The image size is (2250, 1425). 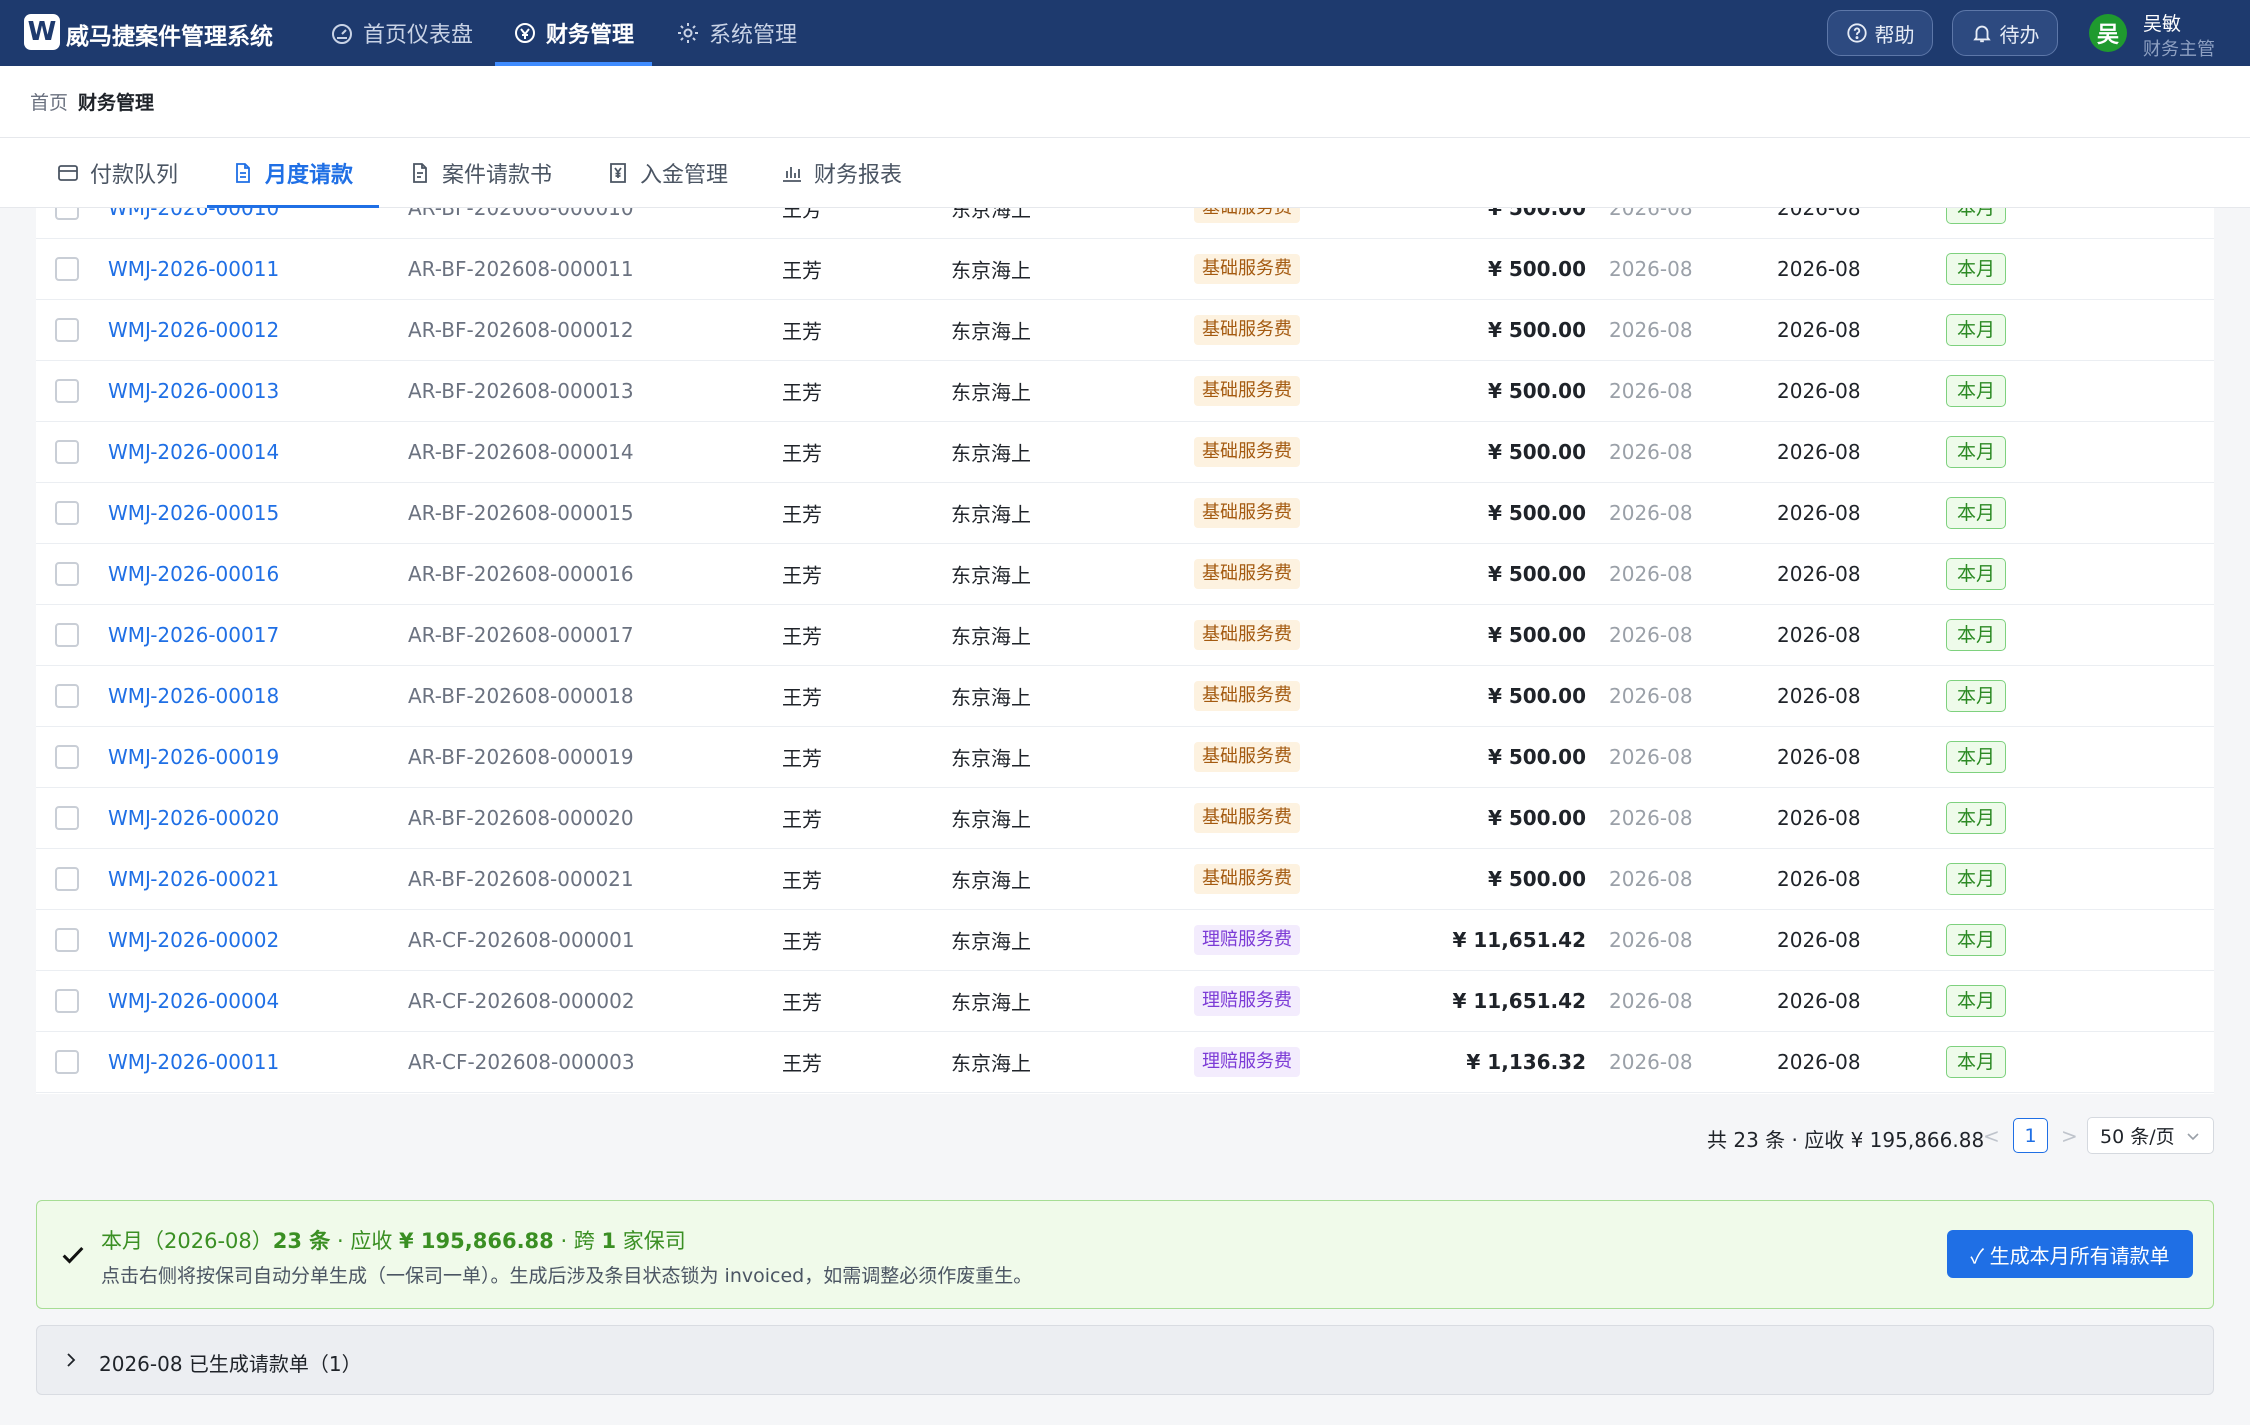 I want to click on todo-button: 待办, so click(x=2005, y=33).